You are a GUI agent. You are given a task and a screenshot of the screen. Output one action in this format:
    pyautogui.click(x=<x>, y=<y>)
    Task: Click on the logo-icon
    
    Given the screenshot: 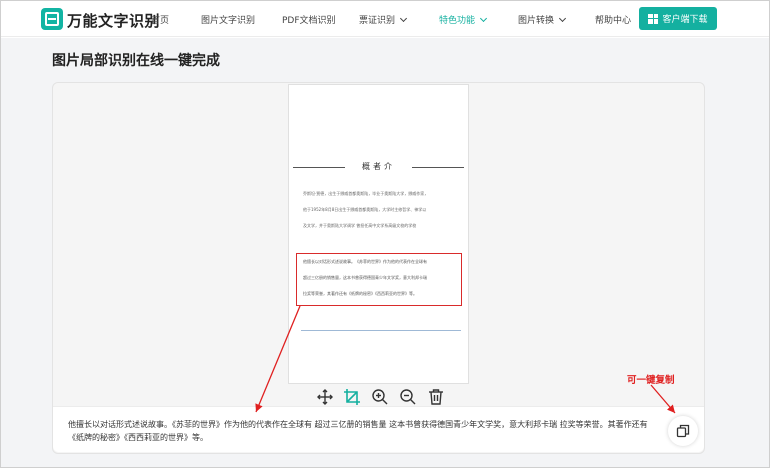 What is the action you would take?
    pyautogui.click(x=52, y=19)
    